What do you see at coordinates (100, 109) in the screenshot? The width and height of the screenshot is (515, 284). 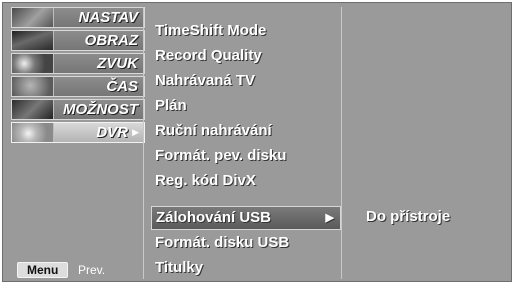 I see `category-label: MOŽNOST` at bounding box center [100, 109].